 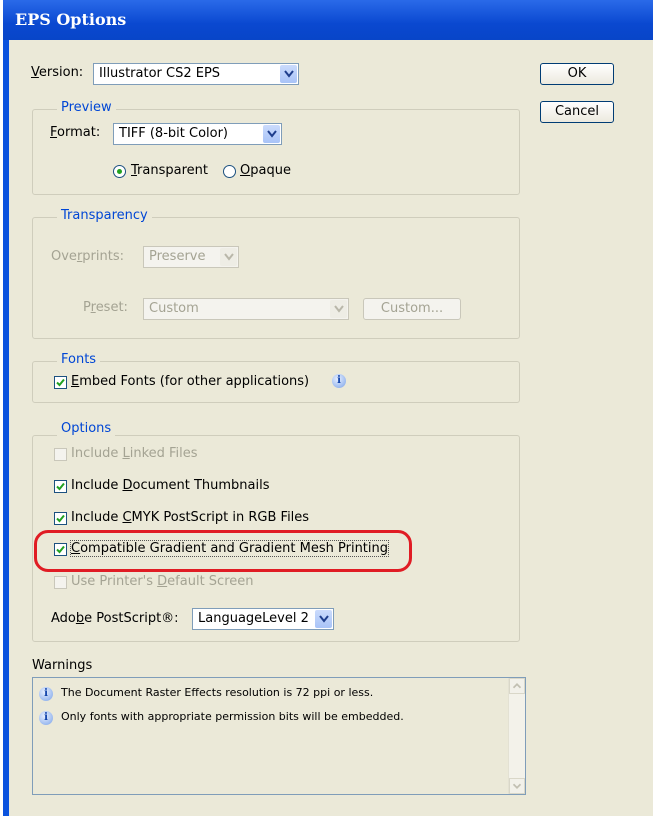 I want to click on include-thumbnails-checkbox, so click(x=60, y=486).